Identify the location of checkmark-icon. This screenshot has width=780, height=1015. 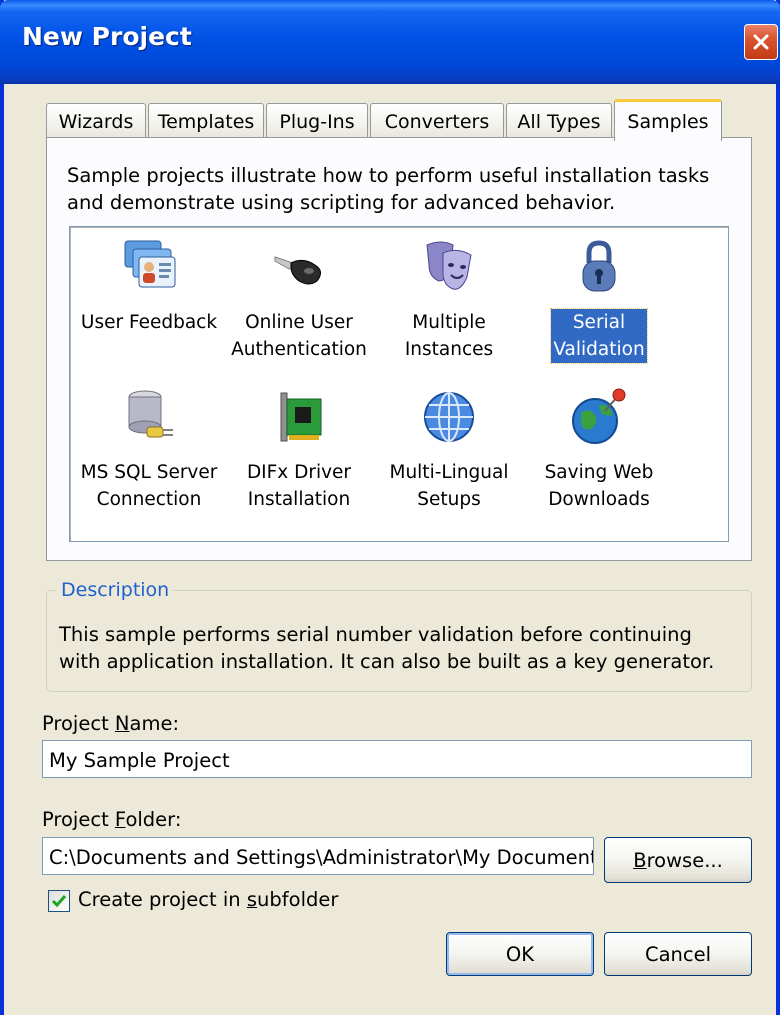
(59, 901).